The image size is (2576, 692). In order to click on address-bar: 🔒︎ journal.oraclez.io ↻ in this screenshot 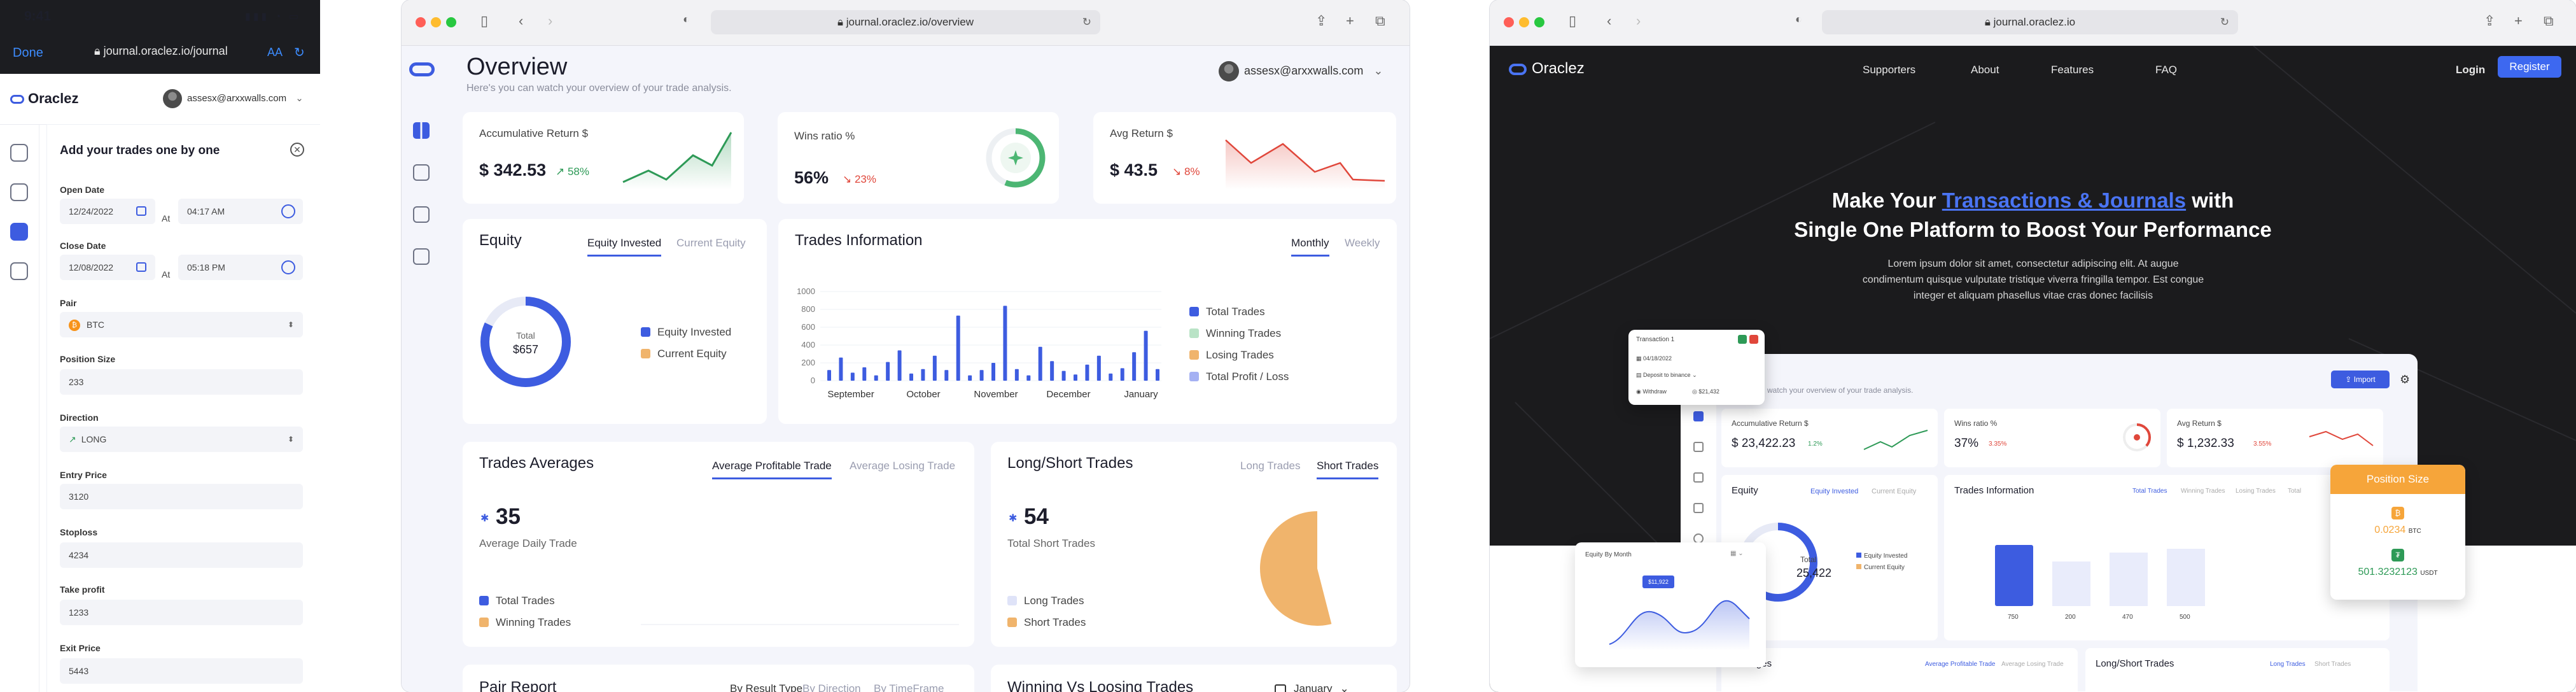, I will do `click(2030, 22)`.